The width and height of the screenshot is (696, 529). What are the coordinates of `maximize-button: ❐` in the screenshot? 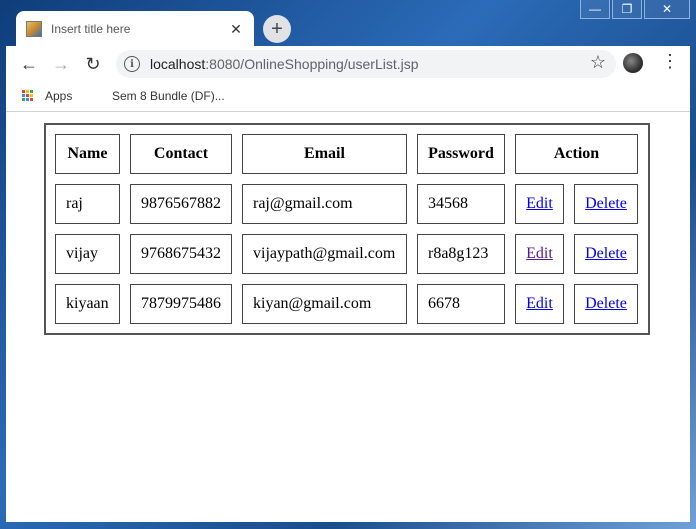 It's located at (627, 9).